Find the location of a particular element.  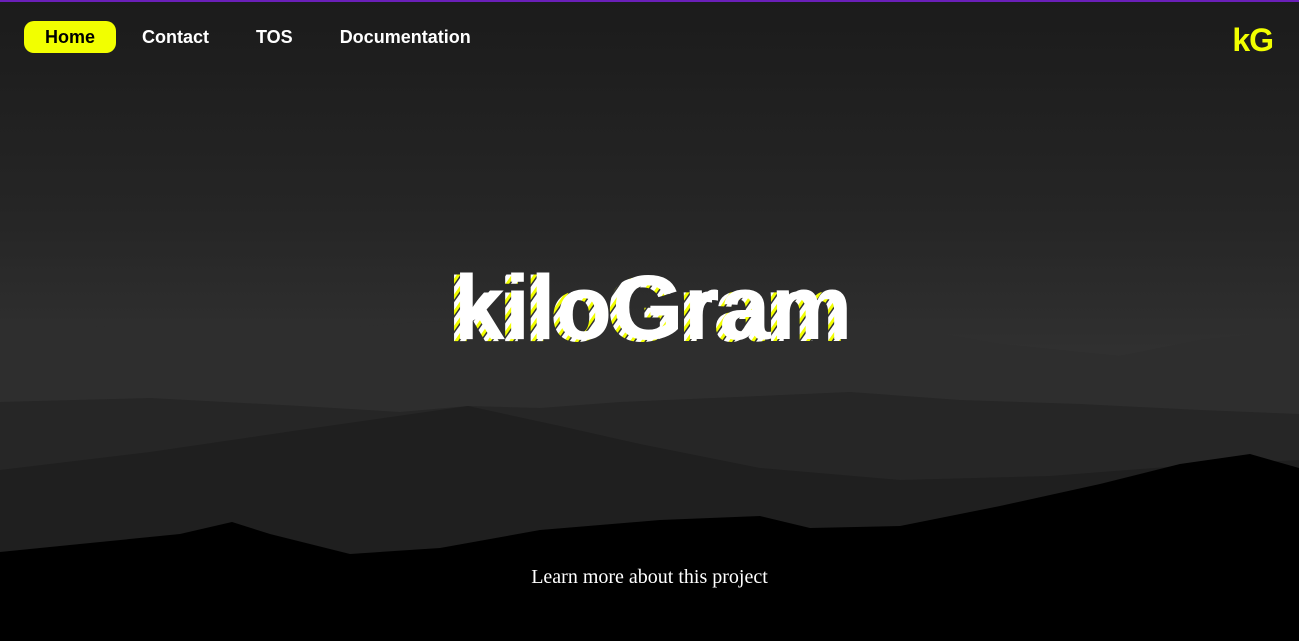

nav-contact-link: Contact is located at coordinates (175, 37).